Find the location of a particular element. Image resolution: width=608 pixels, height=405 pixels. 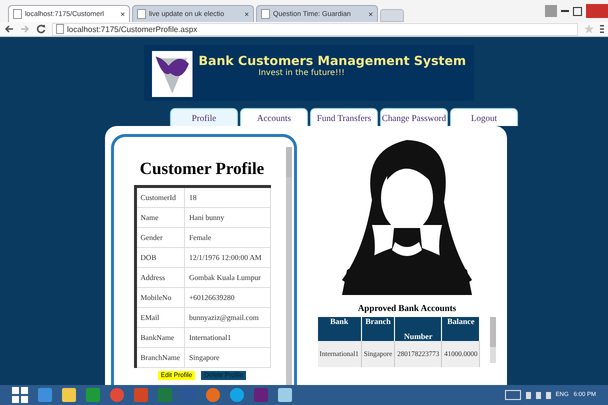

star-icon is located at coordinates (589, 29).